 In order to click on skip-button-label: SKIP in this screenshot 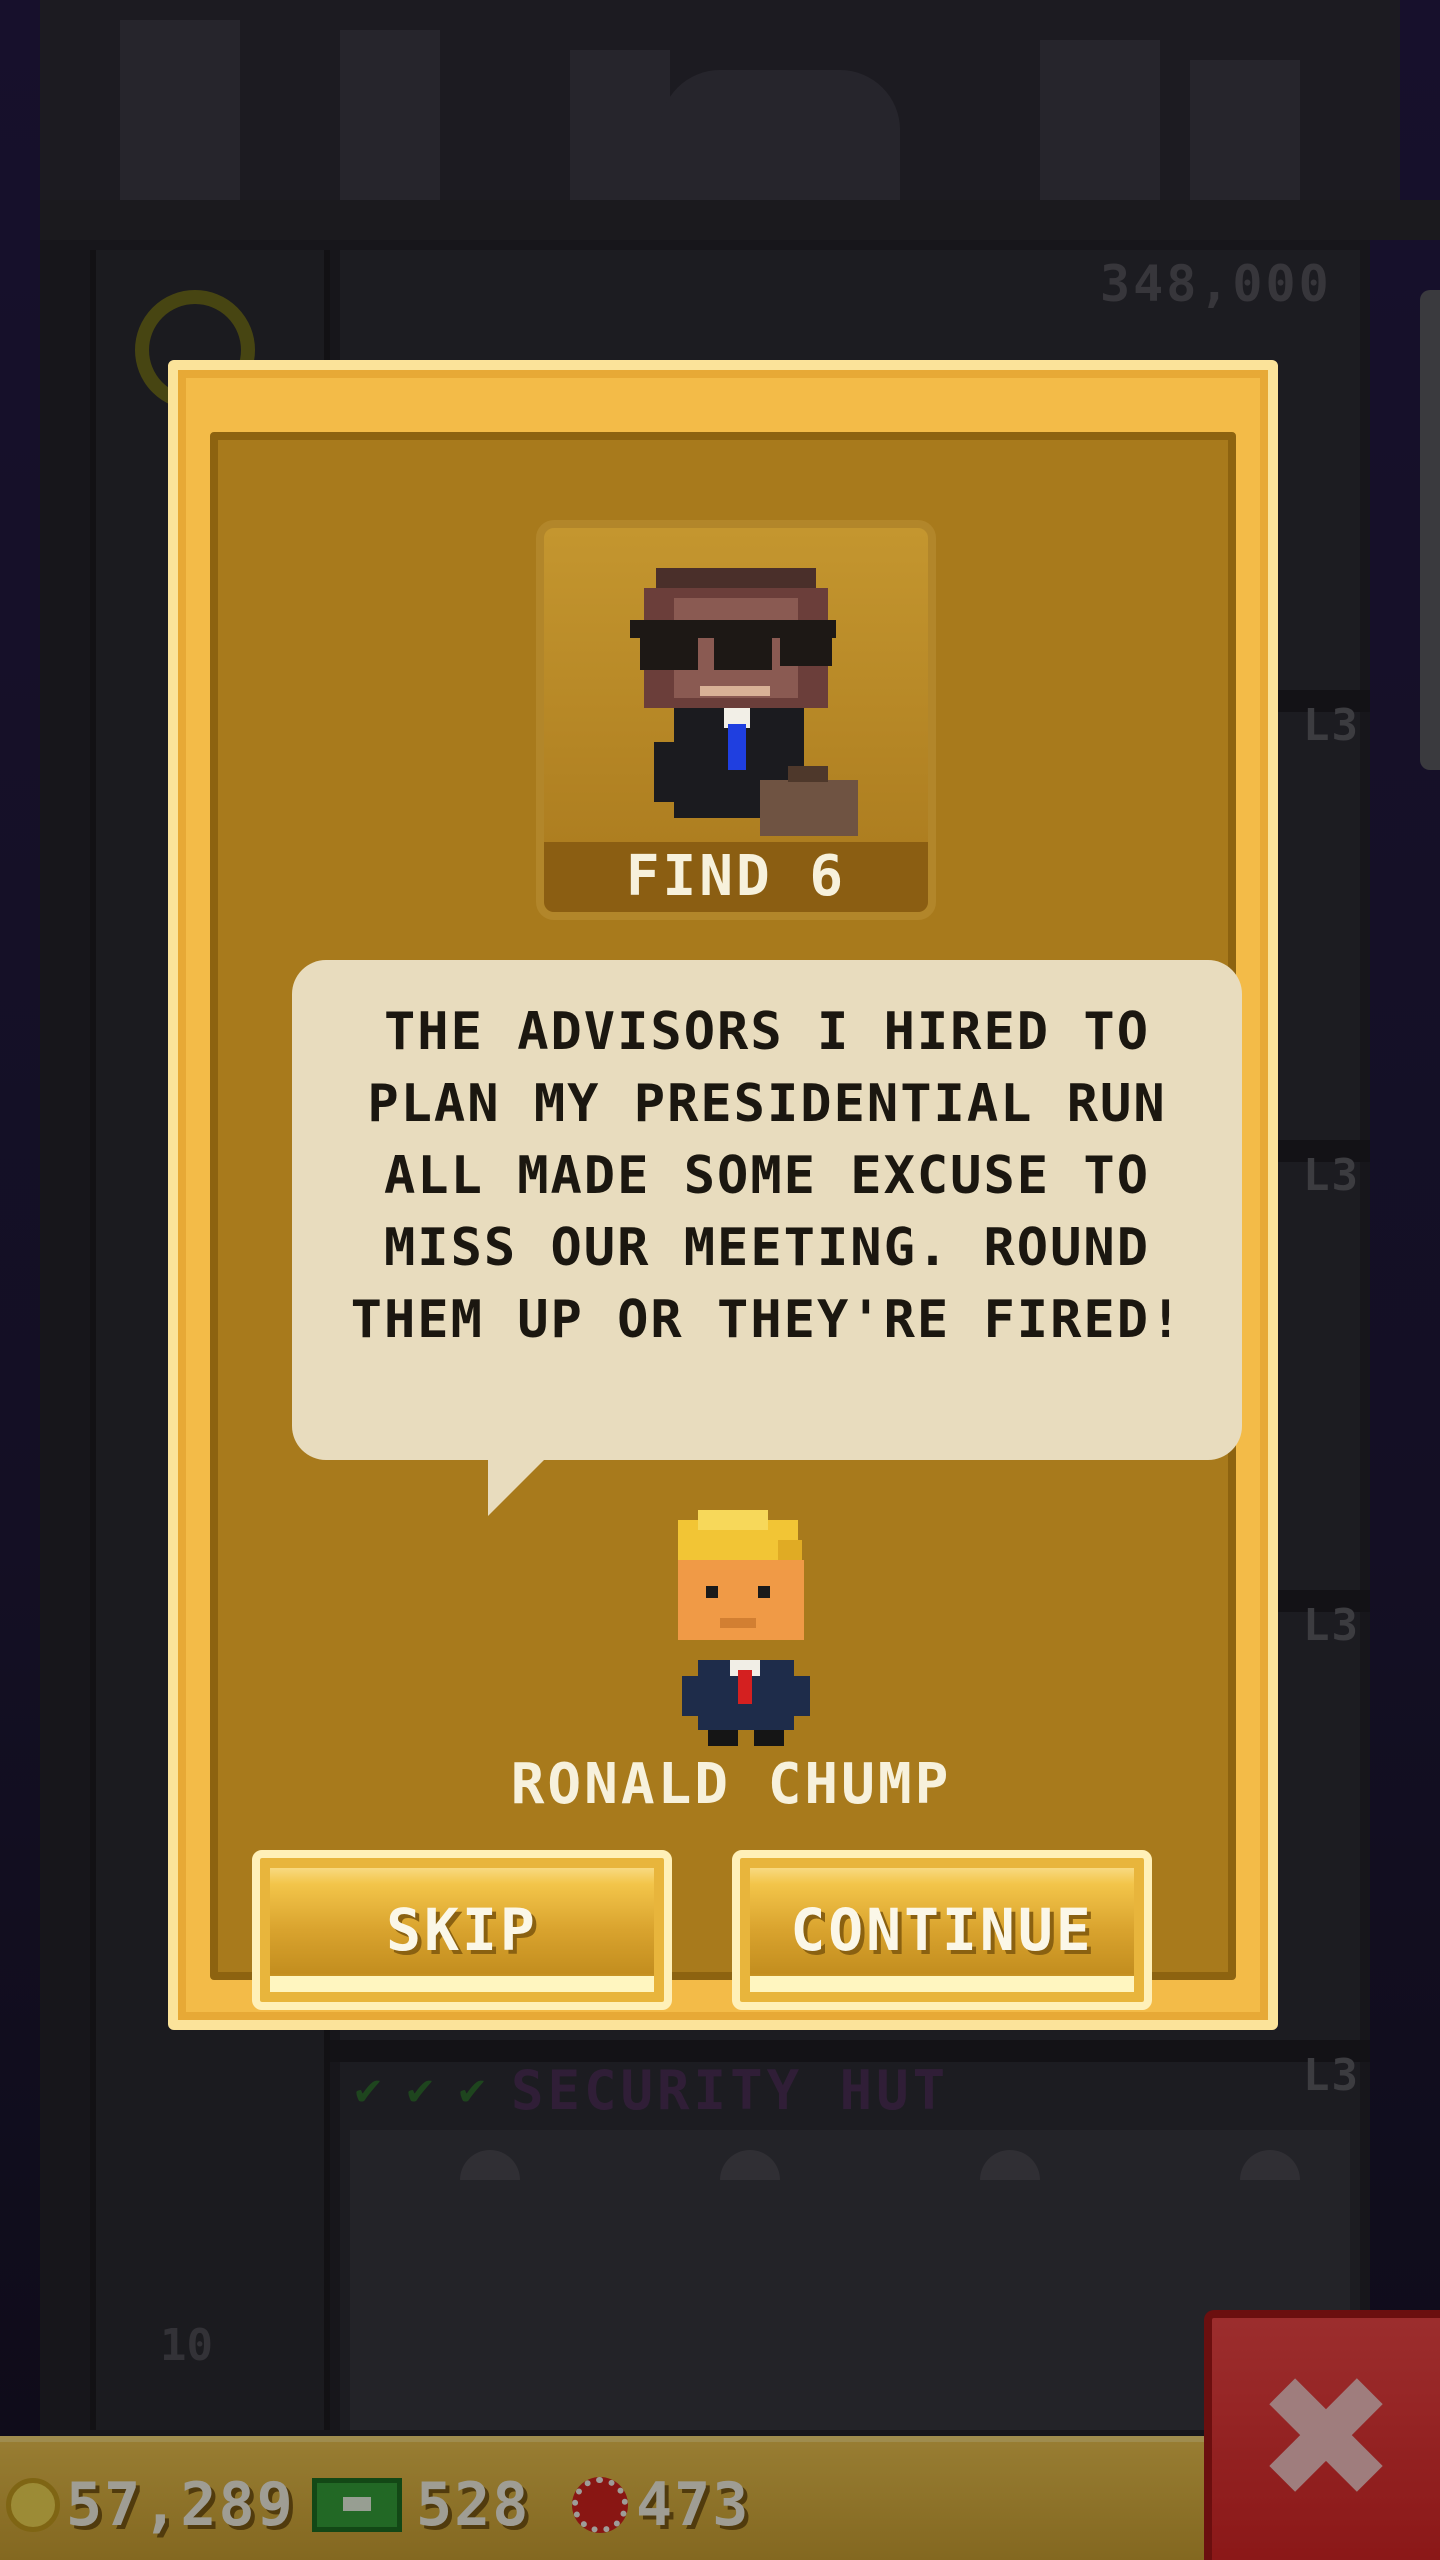, I will do `click(462, 1930)`.